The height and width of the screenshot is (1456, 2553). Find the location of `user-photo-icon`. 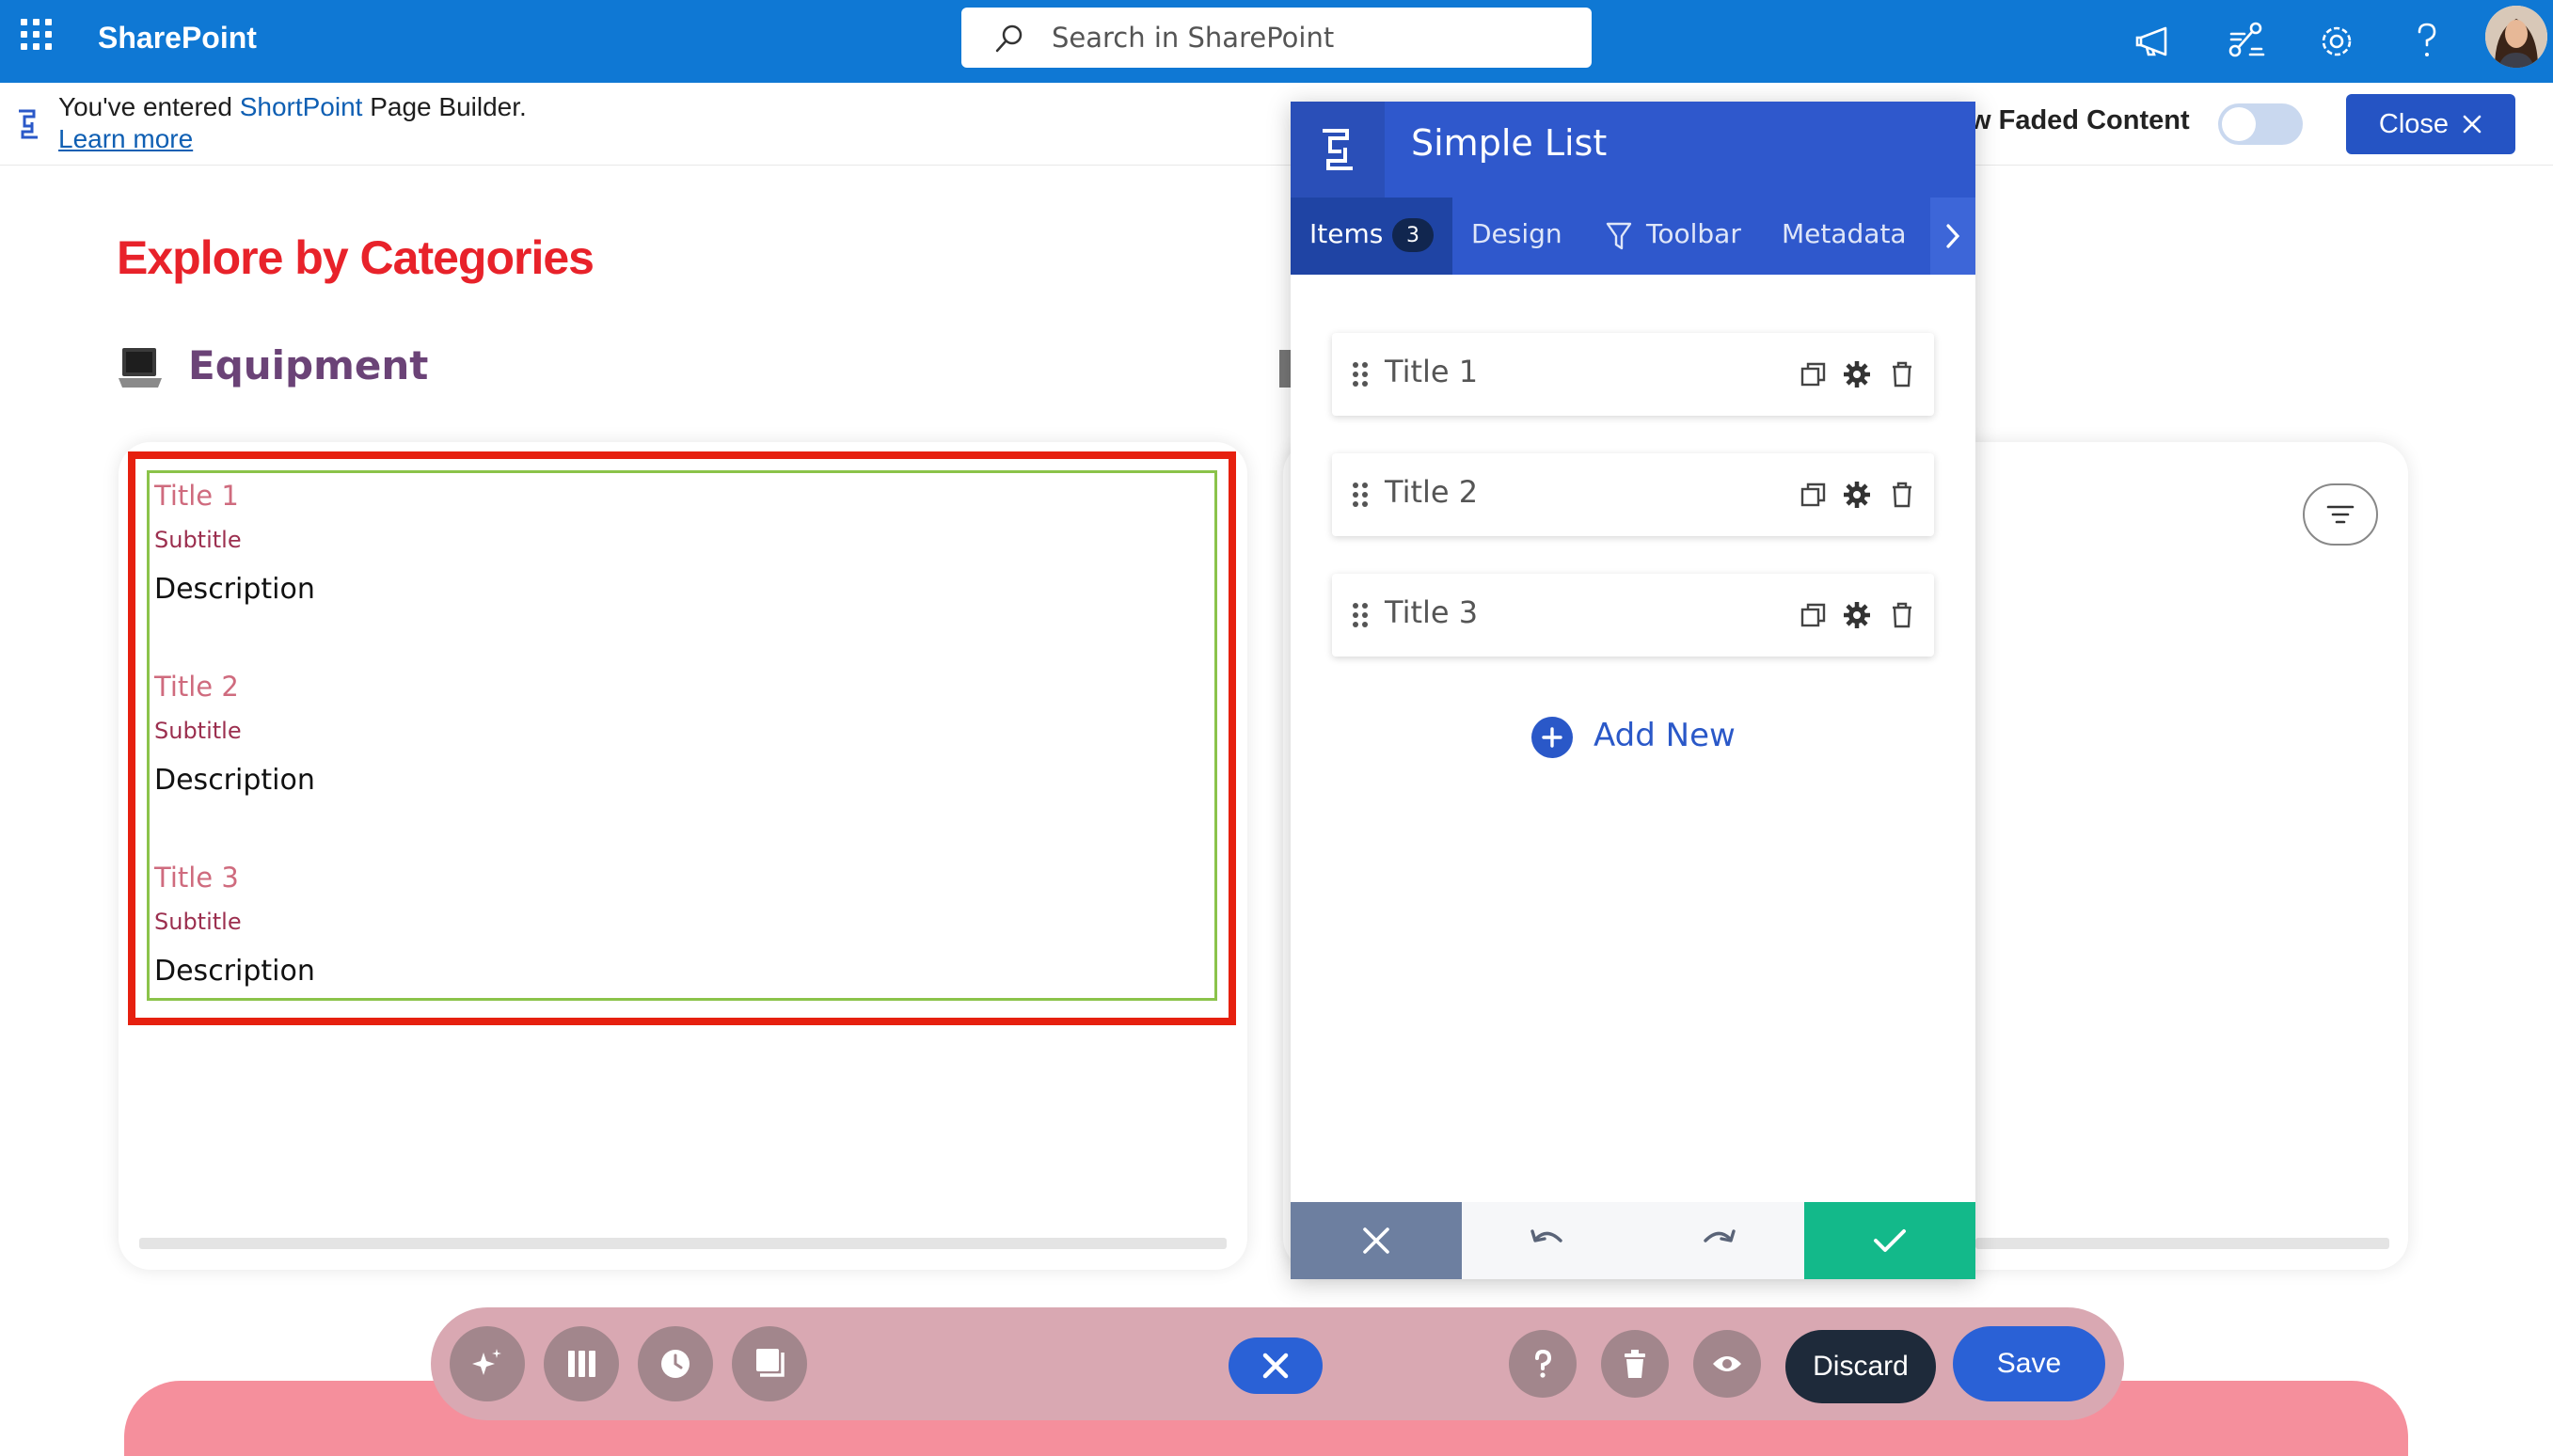

user-photo-icon is located at coordinates (2516, 37).